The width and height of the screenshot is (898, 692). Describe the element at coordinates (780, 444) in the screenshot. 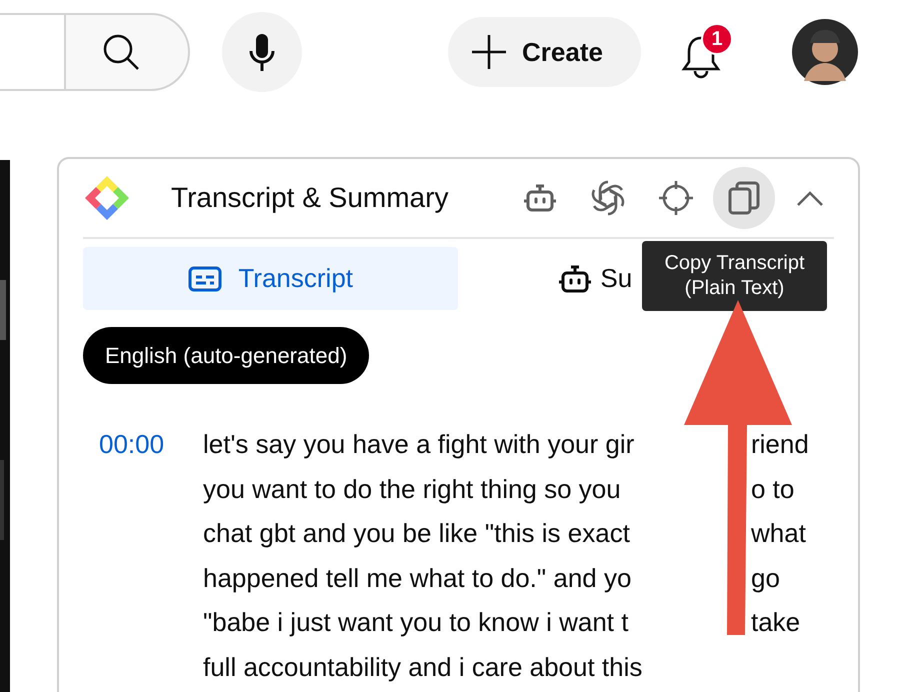

I see `transcript-line: riend` at that location.